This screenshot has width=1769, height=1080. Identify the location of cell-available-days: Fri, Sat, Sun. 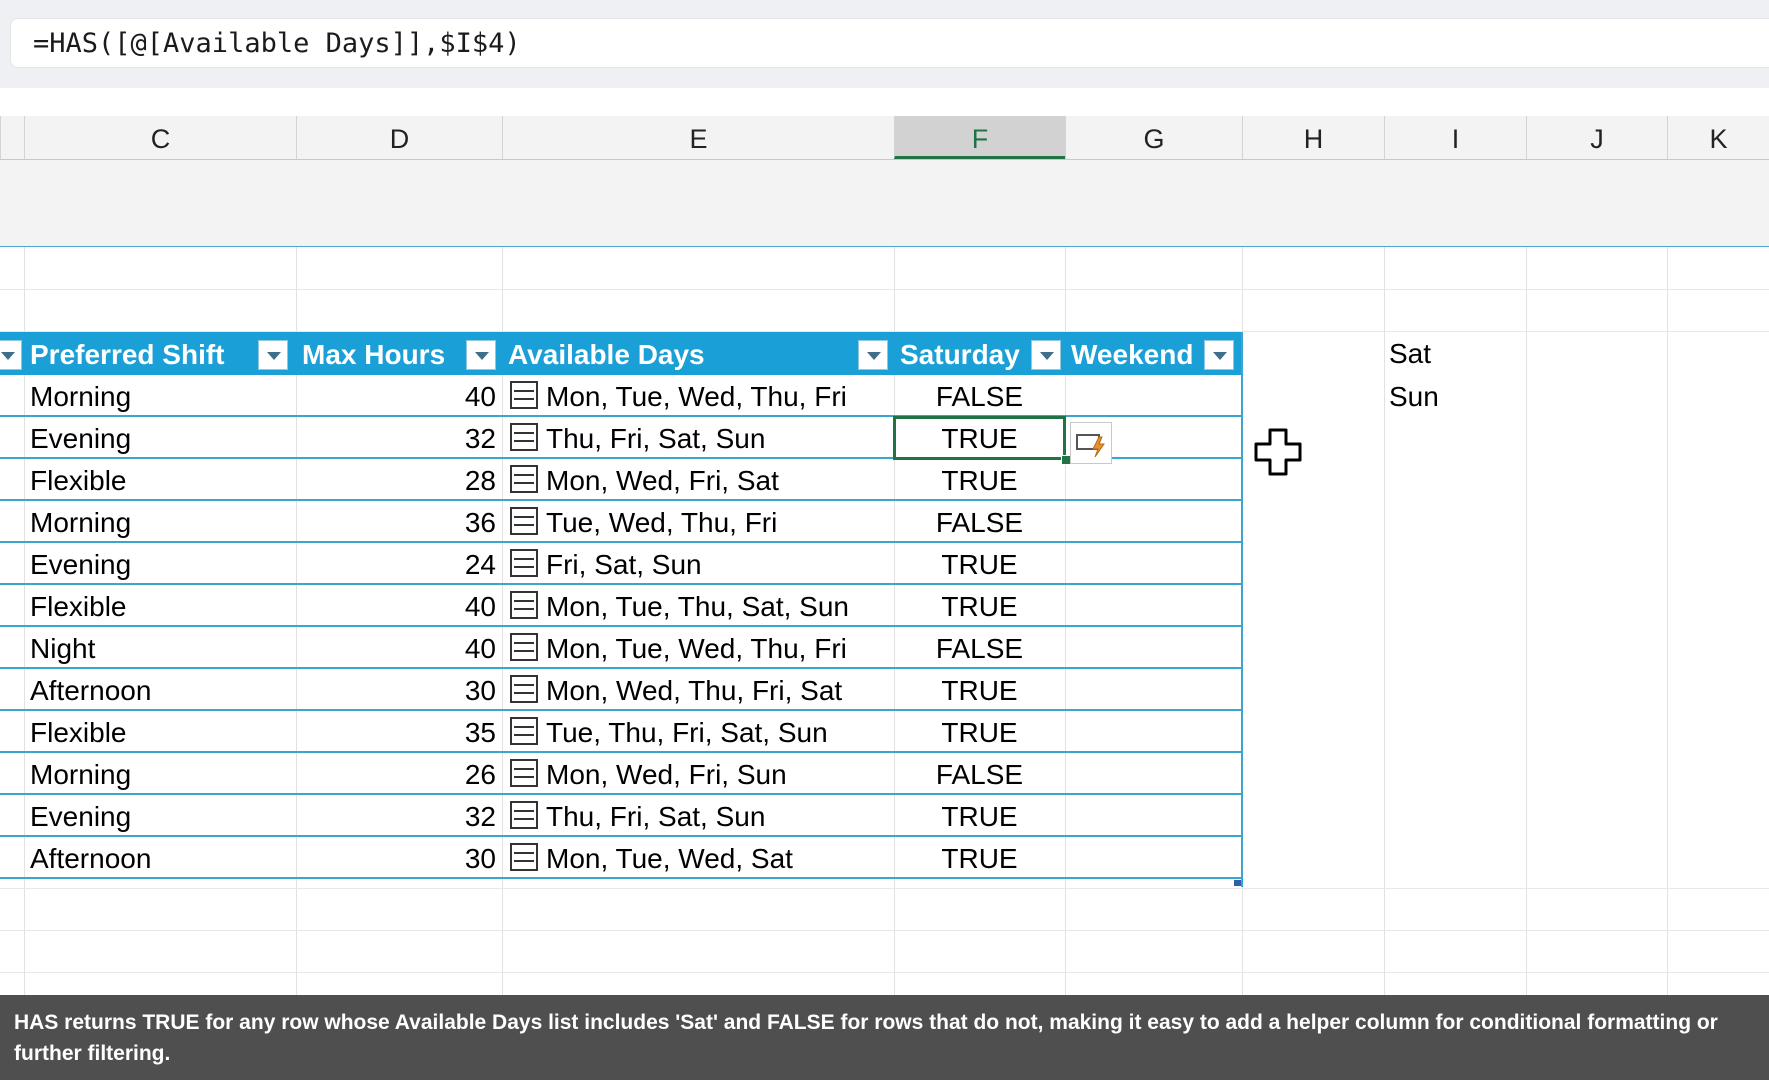
(698, 564).